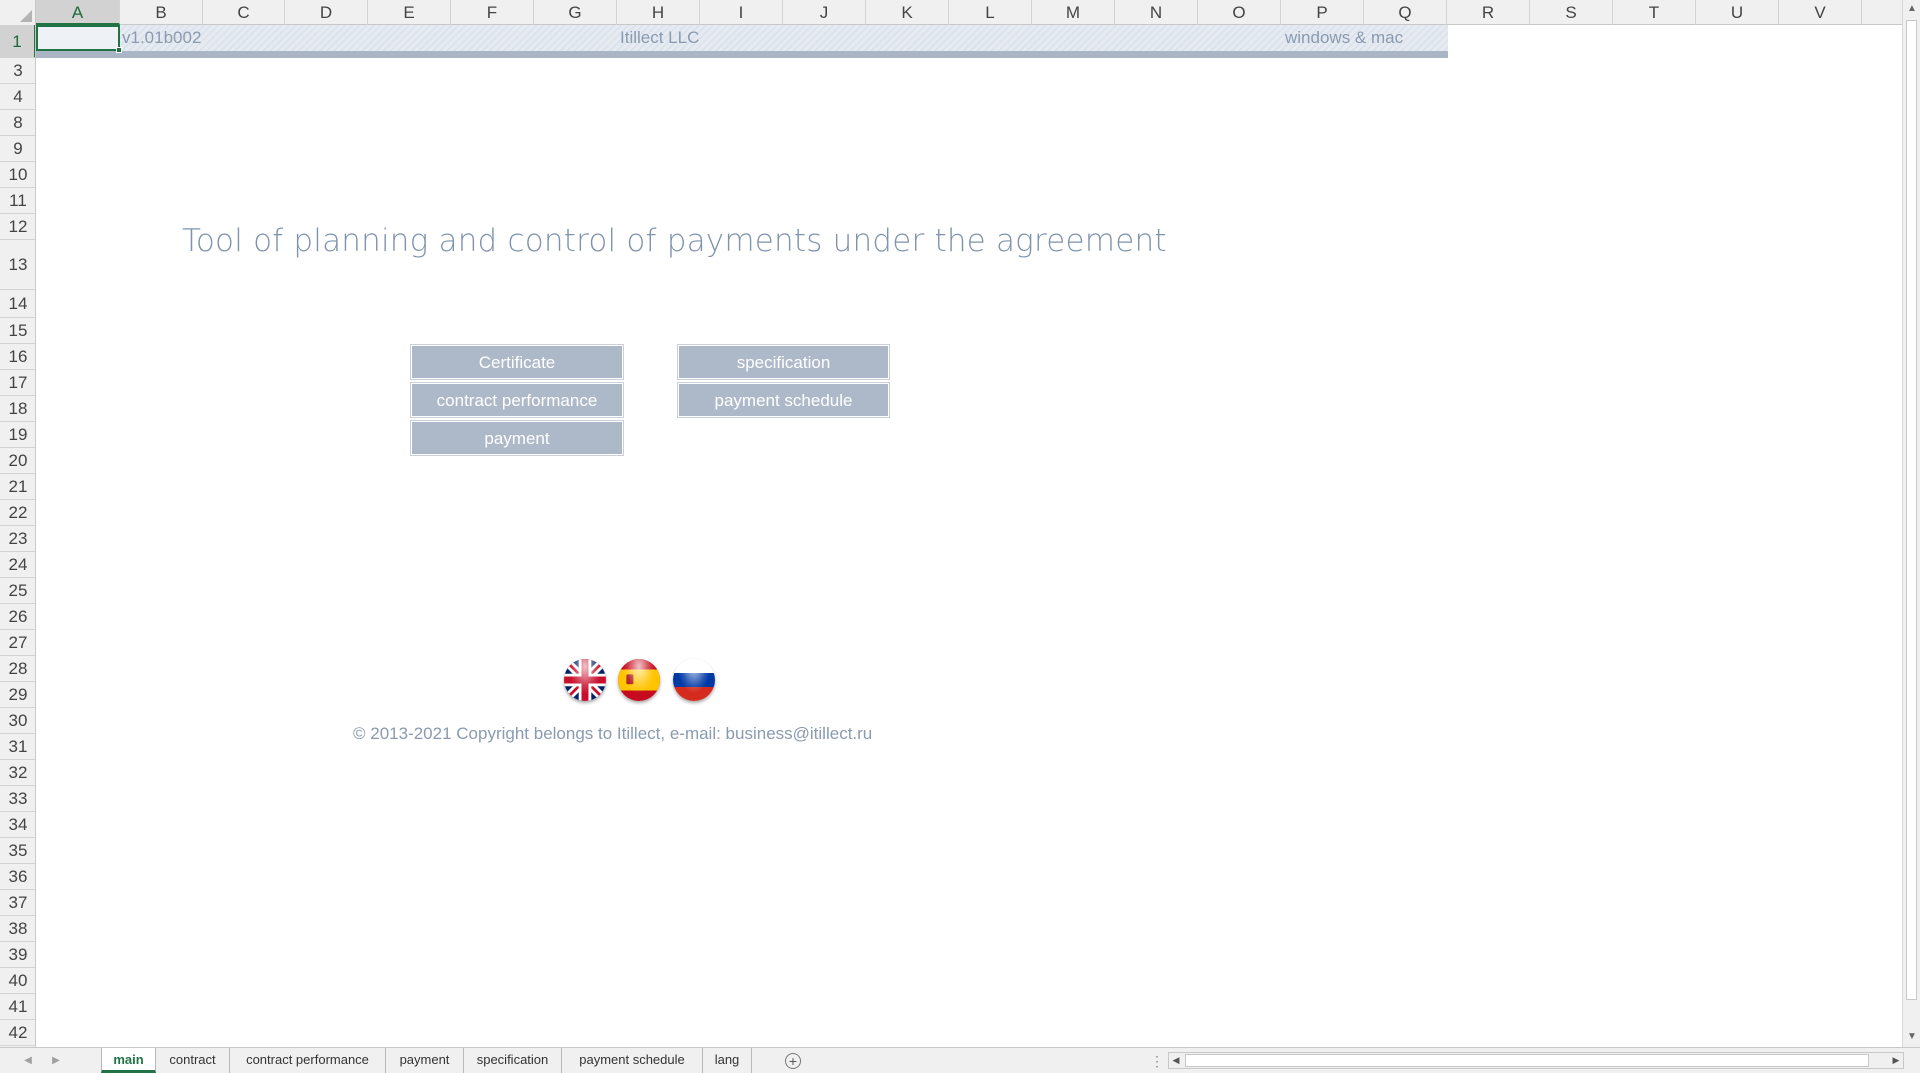  What do you see at coordinates (162, 37) in the screenshot?
I see `version-label: v1.01b002` at bounding box center [162, 37].